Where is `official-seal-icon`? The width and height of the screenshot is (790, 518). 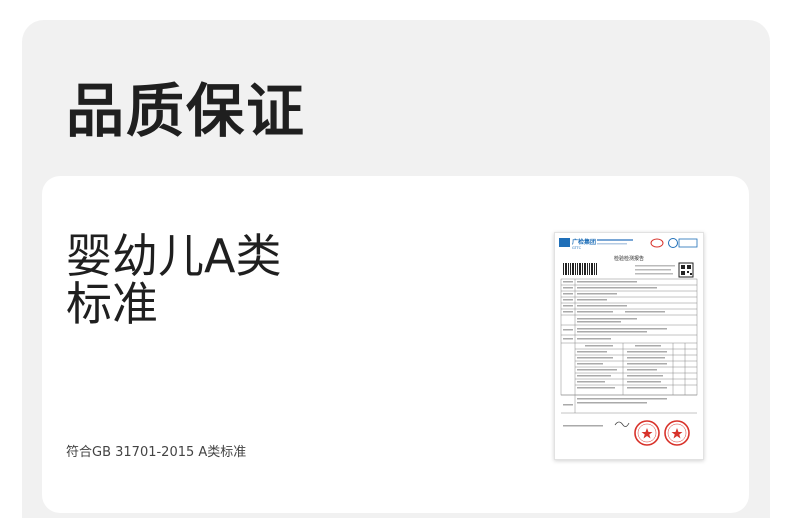
official-seal-icon is located at coordinates (662, 433).